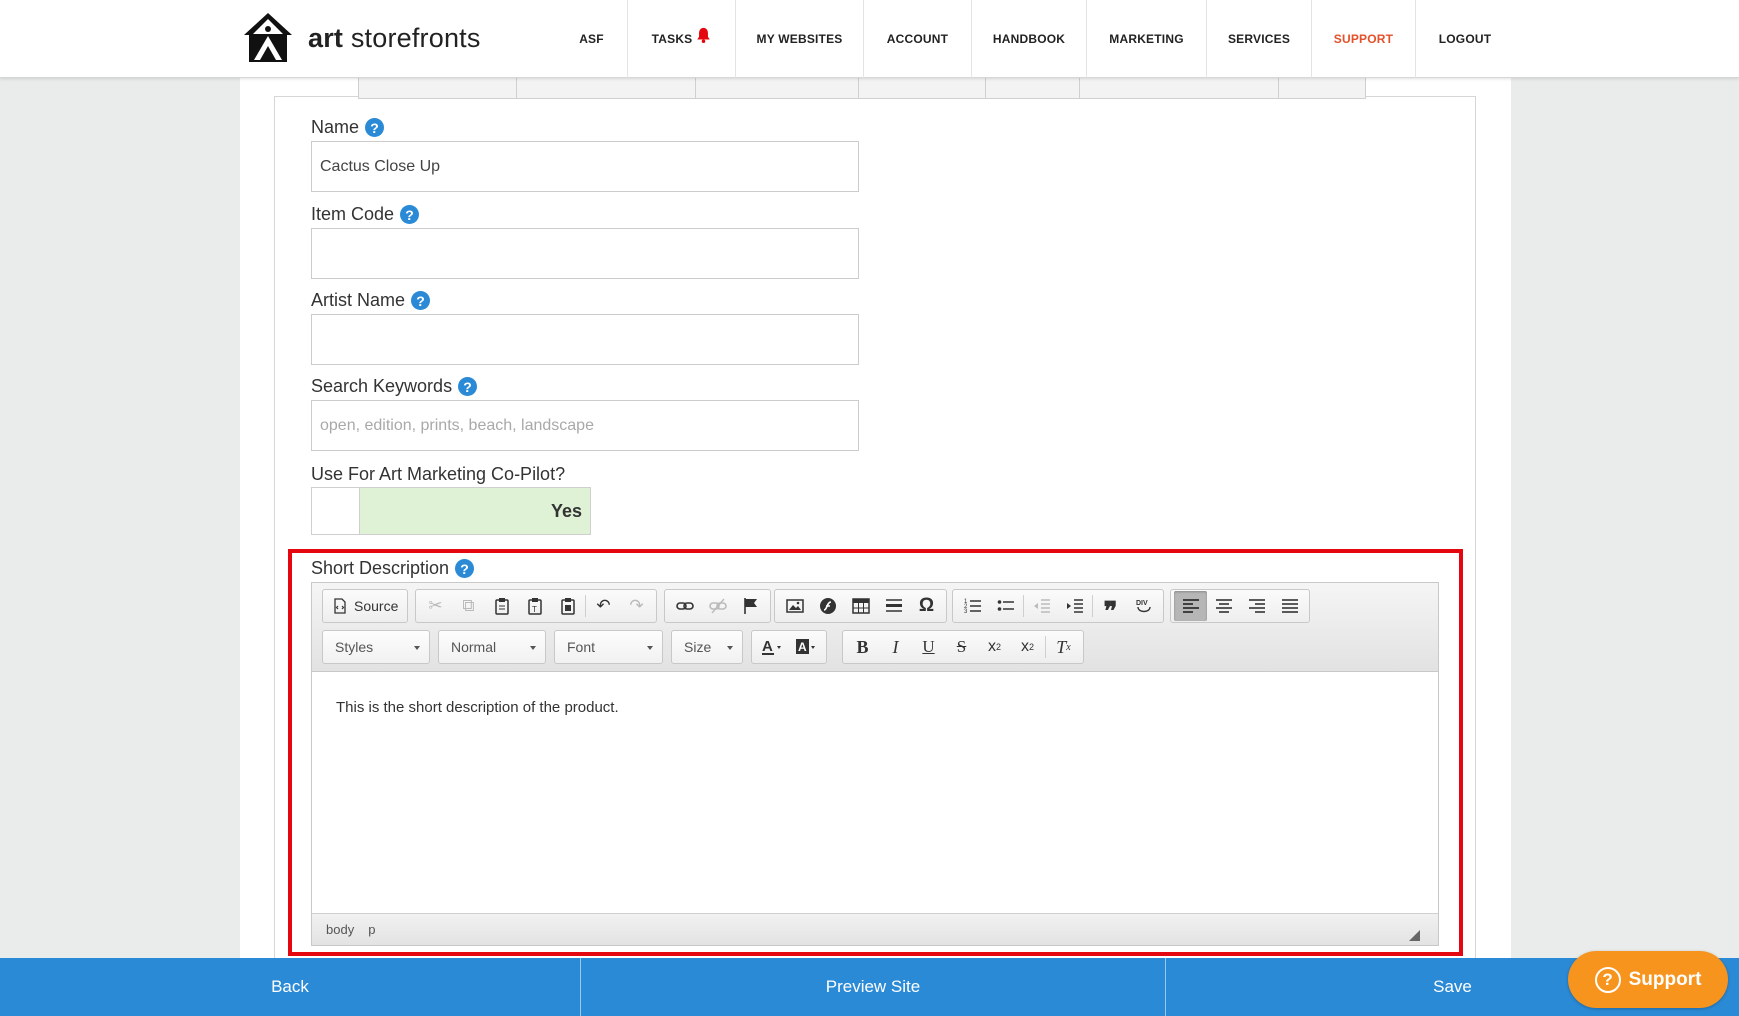  I want to click on undo-icon: ↶, so click(603, 606).